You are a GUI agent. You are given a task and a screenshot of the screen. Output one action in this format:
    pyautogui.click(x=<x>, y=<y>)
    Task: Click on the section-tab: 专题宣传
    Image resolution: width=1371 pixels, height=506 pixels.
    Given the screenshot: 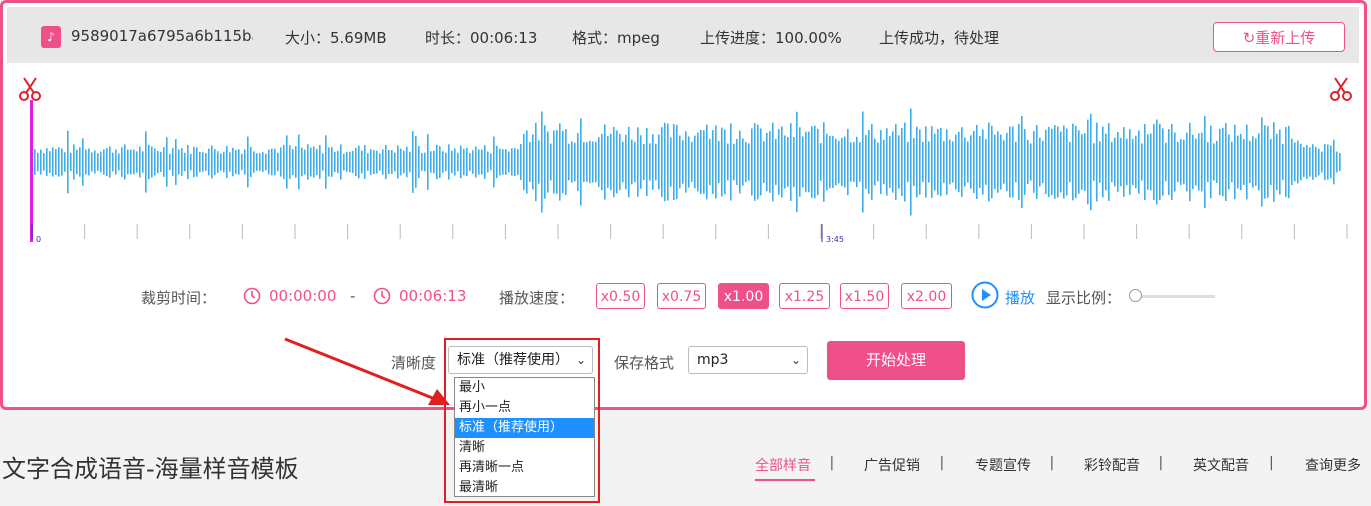 What is the action you would take?
    pyautogui.click(x=1003, y=465)
    